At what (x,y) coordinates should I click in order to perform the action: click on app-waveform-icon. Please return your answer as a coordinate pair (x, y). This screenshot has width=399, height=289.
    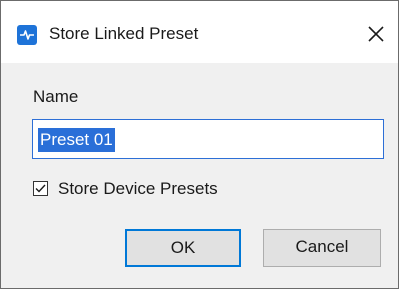
    Looking at the image, I should click on (27, 35).